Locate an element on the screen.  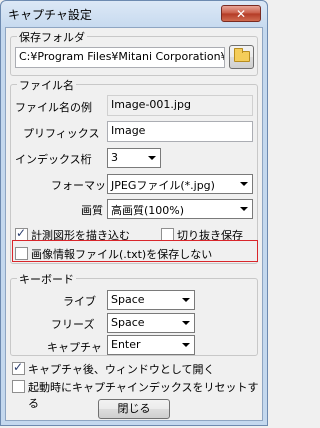
save-folder-path-input: C:¥Program Files¥Mitani Corporation¥Wi is located at coordinates (120, 57).